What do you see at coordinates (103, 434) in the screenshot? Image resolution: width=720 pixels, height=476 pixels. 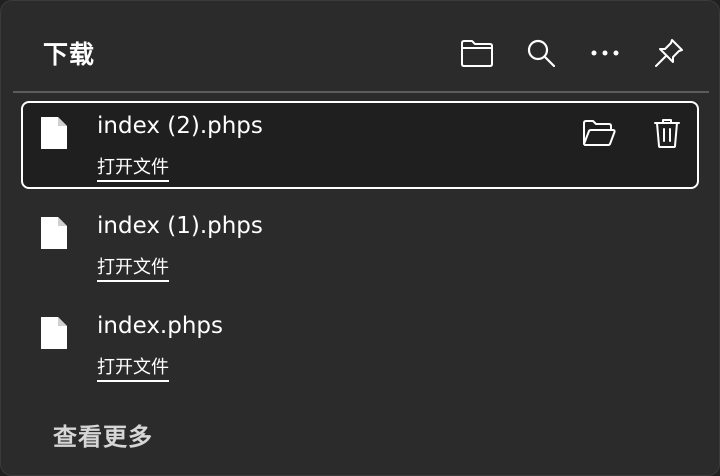 I see `see-more-link: 查看更多` at bounding box center [103, 434].